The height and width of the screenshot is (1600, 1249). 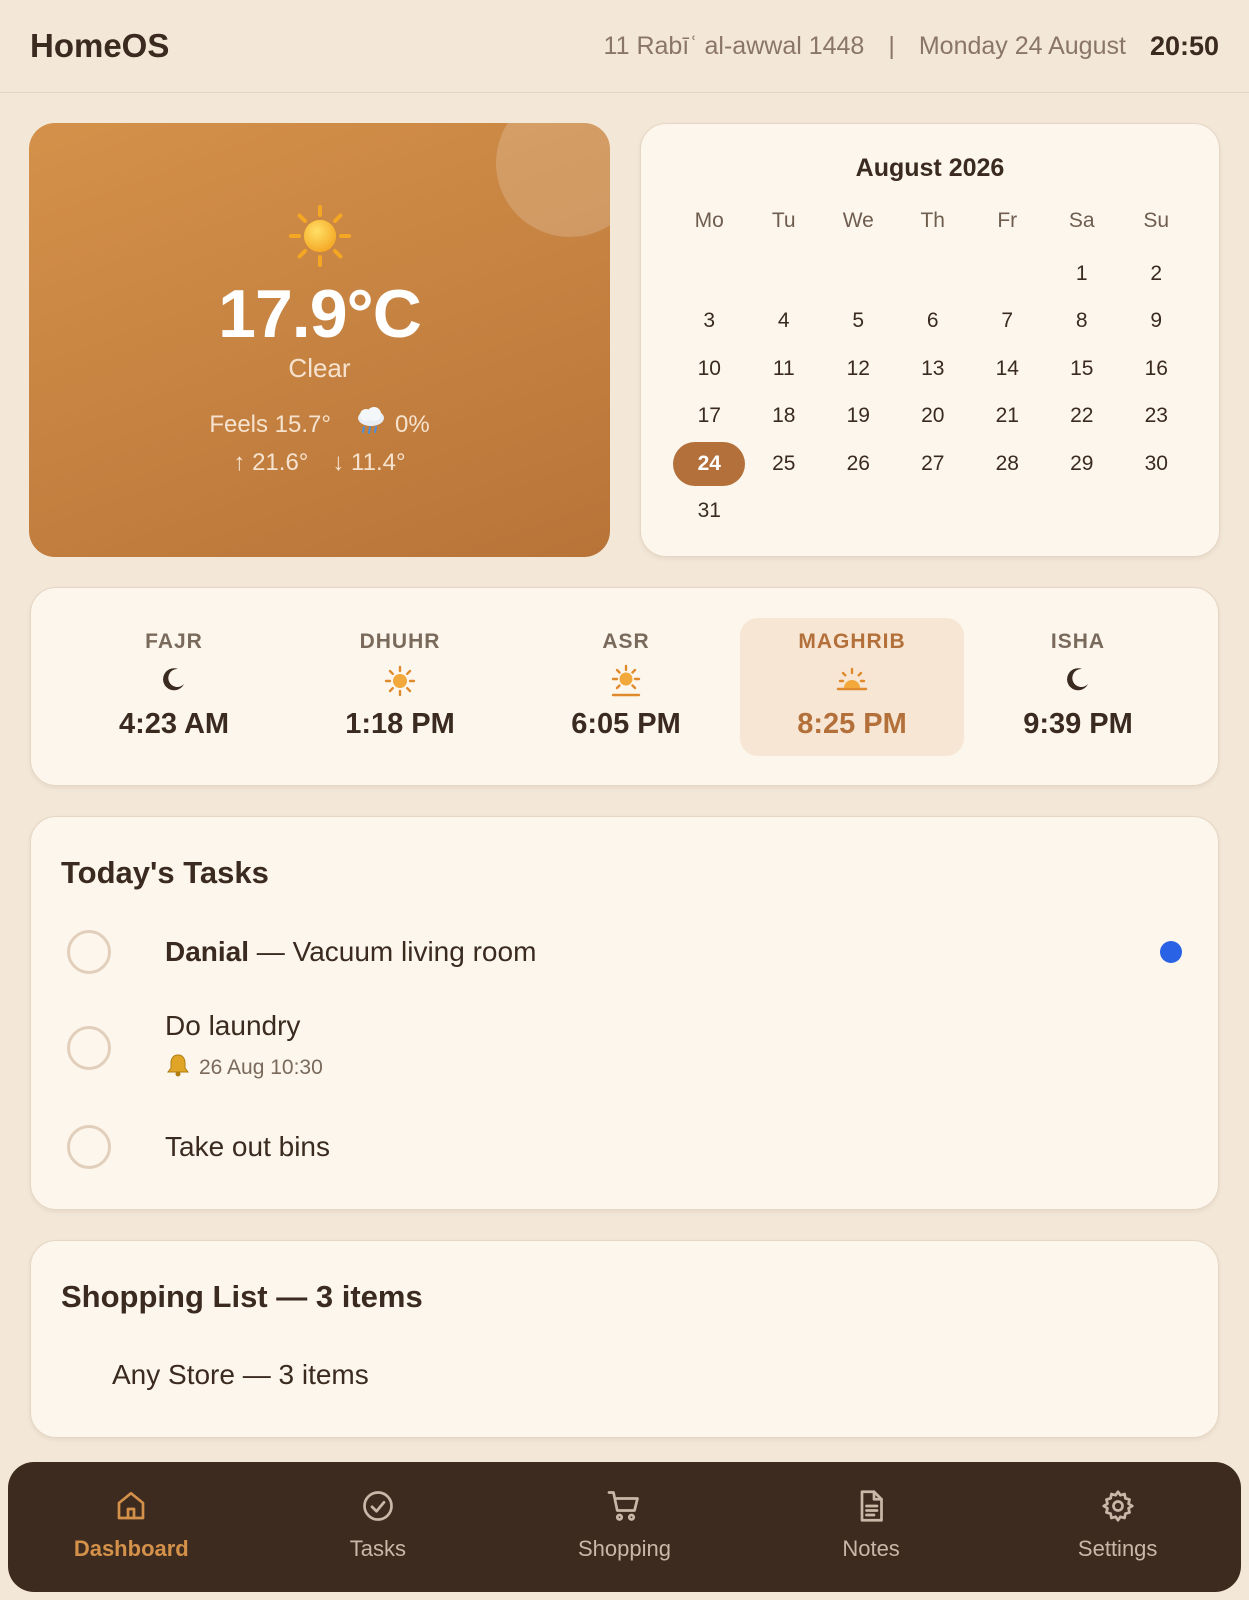 I want to click on prayer-name: ASR, so click(x=626, y=641).